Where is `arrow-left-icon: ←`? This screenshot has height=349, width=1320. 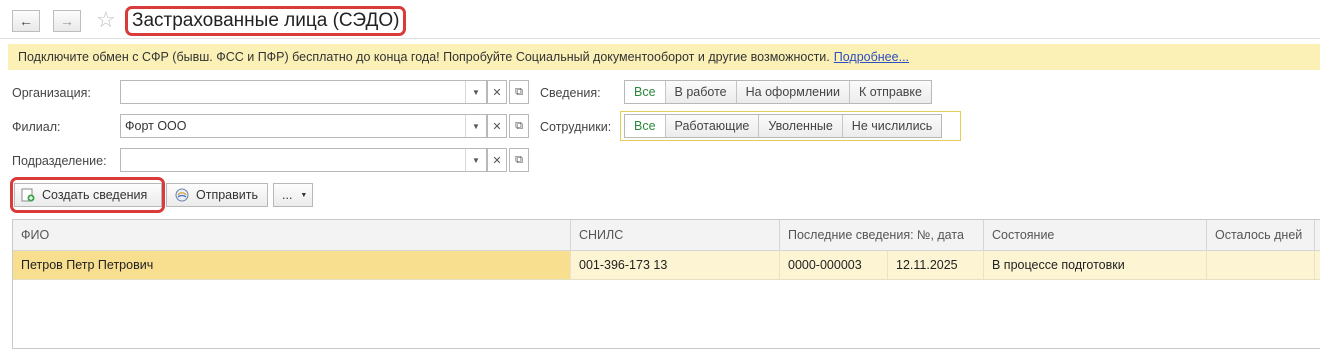
arrow-left-icon: ← is located at coordinates (26, 21).